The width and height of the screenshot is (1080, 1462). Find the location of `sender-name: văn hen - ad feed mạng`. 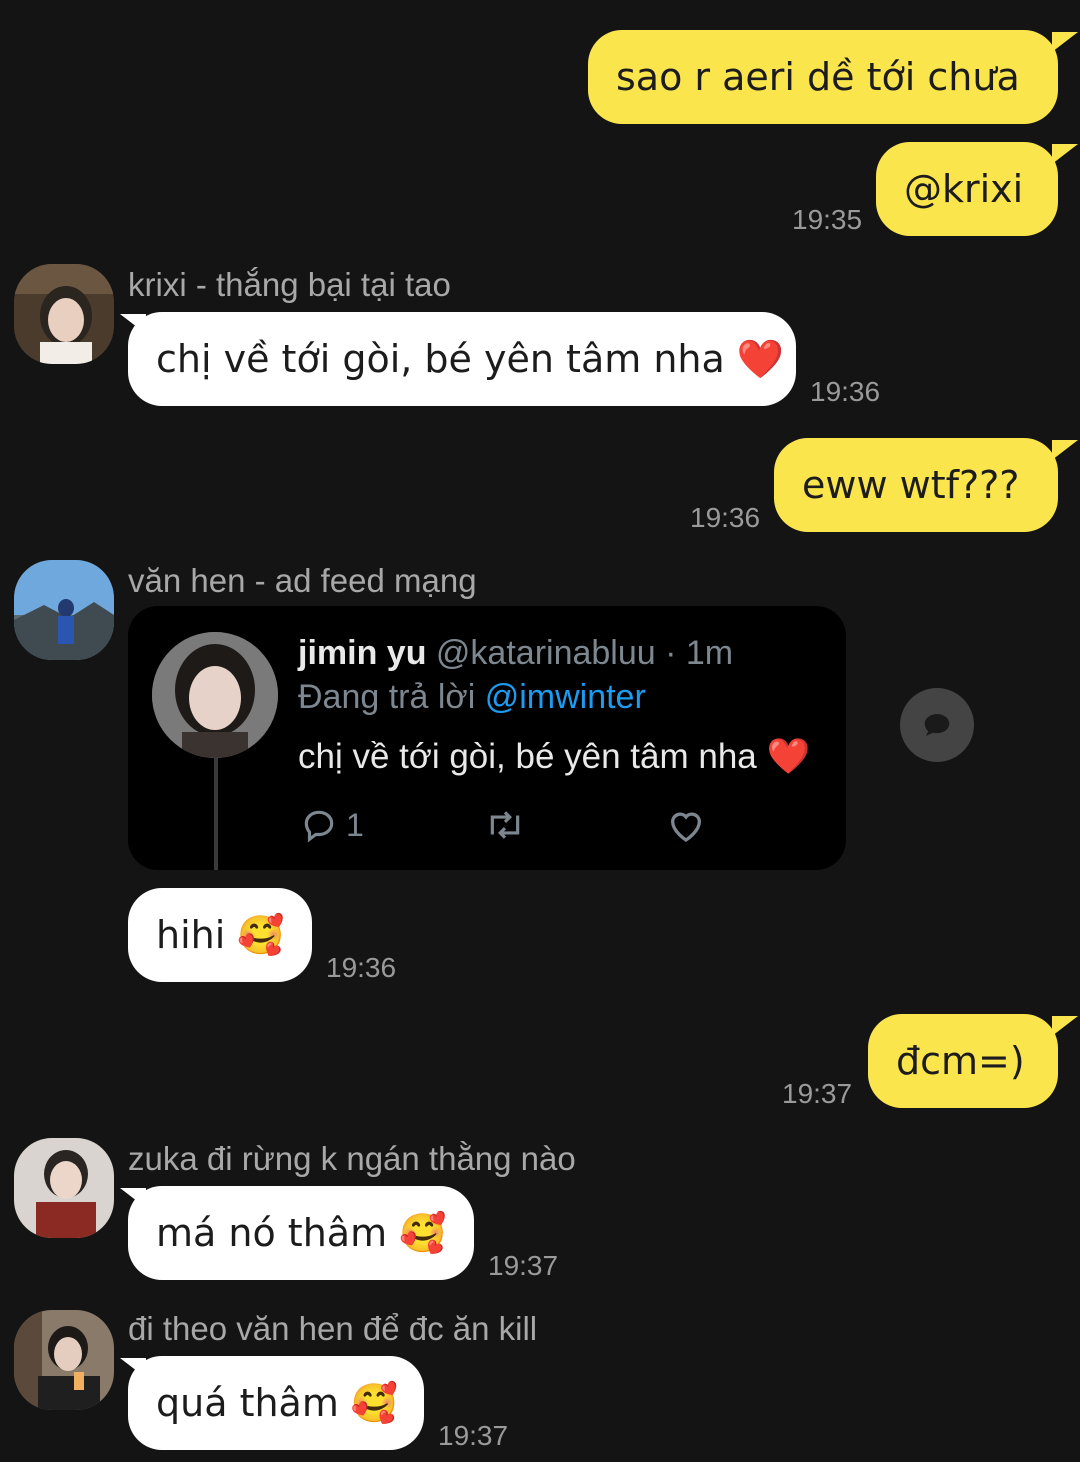

sender-name: văn hen - ad feed mạng is located at coordinates (302, 580).